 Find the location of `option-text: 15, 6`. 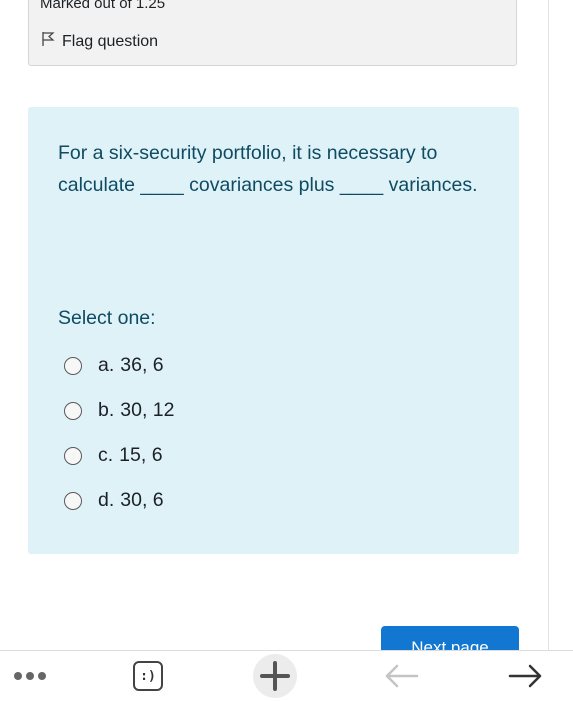

option-text: 15, 6 is located at coordinates (141, 455).